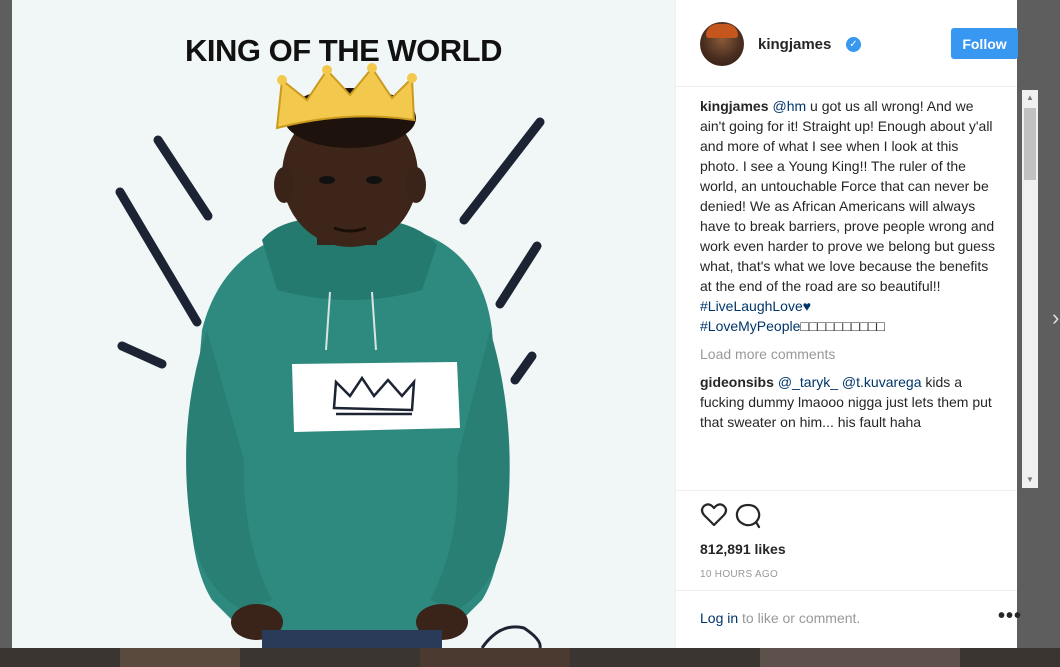 The image size is (1060, 667). I want to click on login-prompt-text: to like or comment., so click(799, 618).